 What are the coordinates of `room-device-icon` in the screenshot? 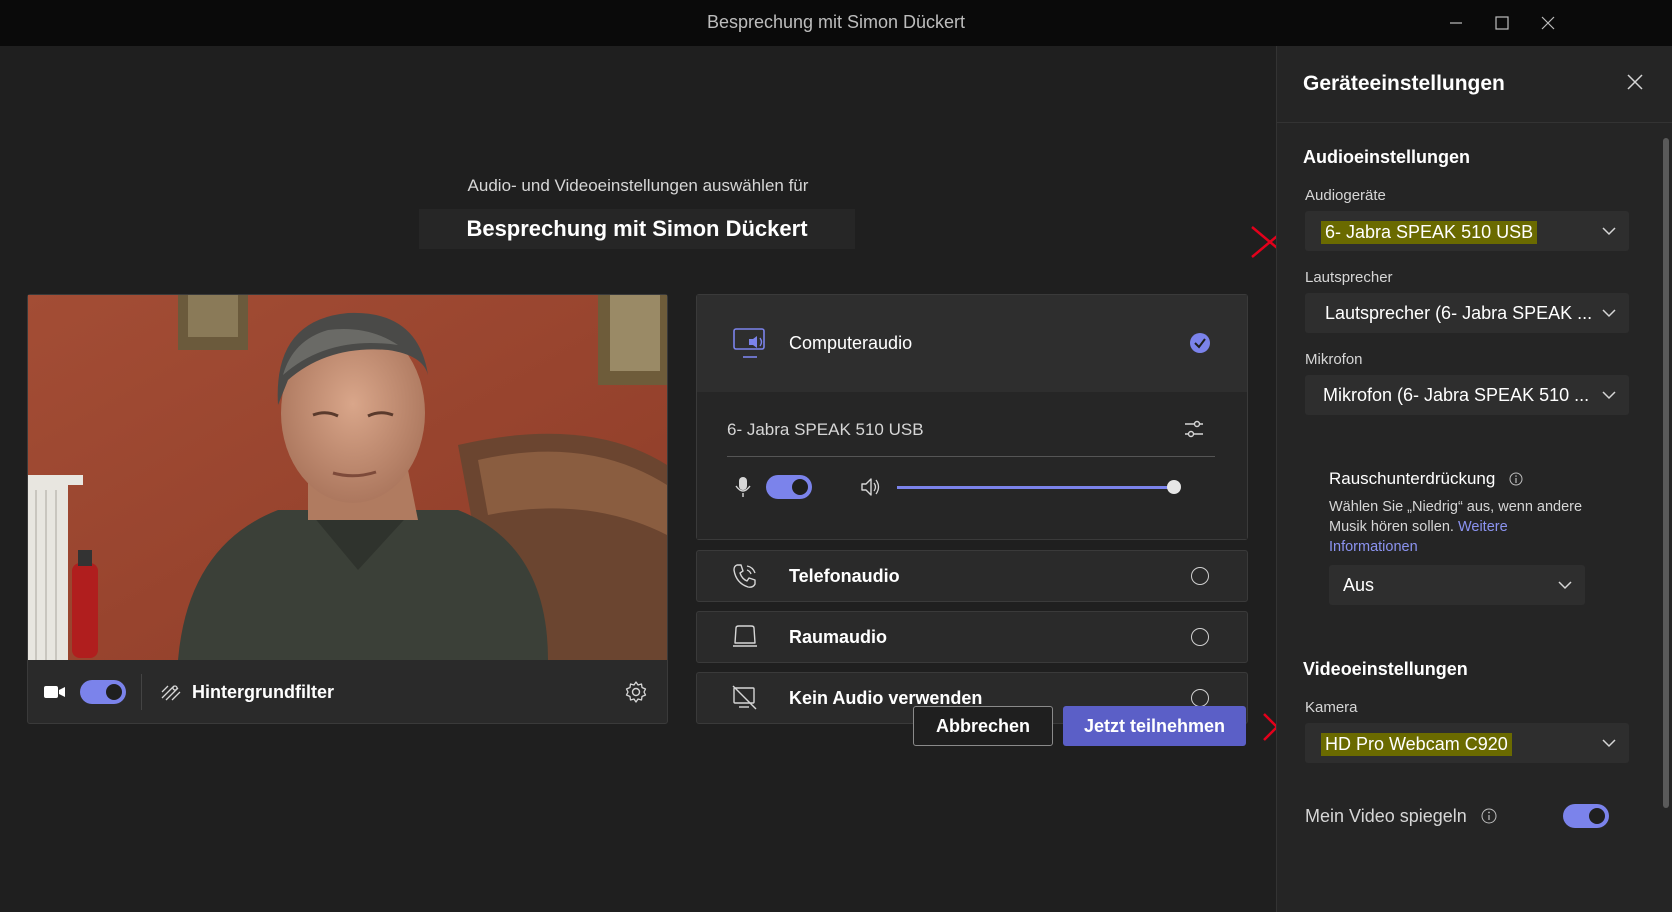 It's located at (745, 636).